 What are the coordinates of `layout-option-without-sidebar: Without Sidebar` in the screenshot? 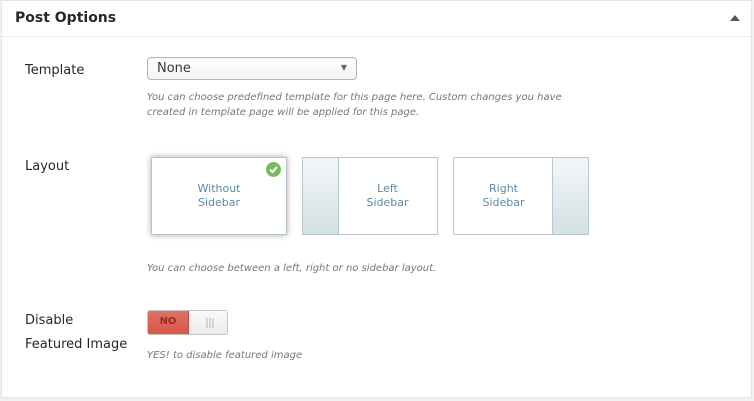 It's located at (219, 196).